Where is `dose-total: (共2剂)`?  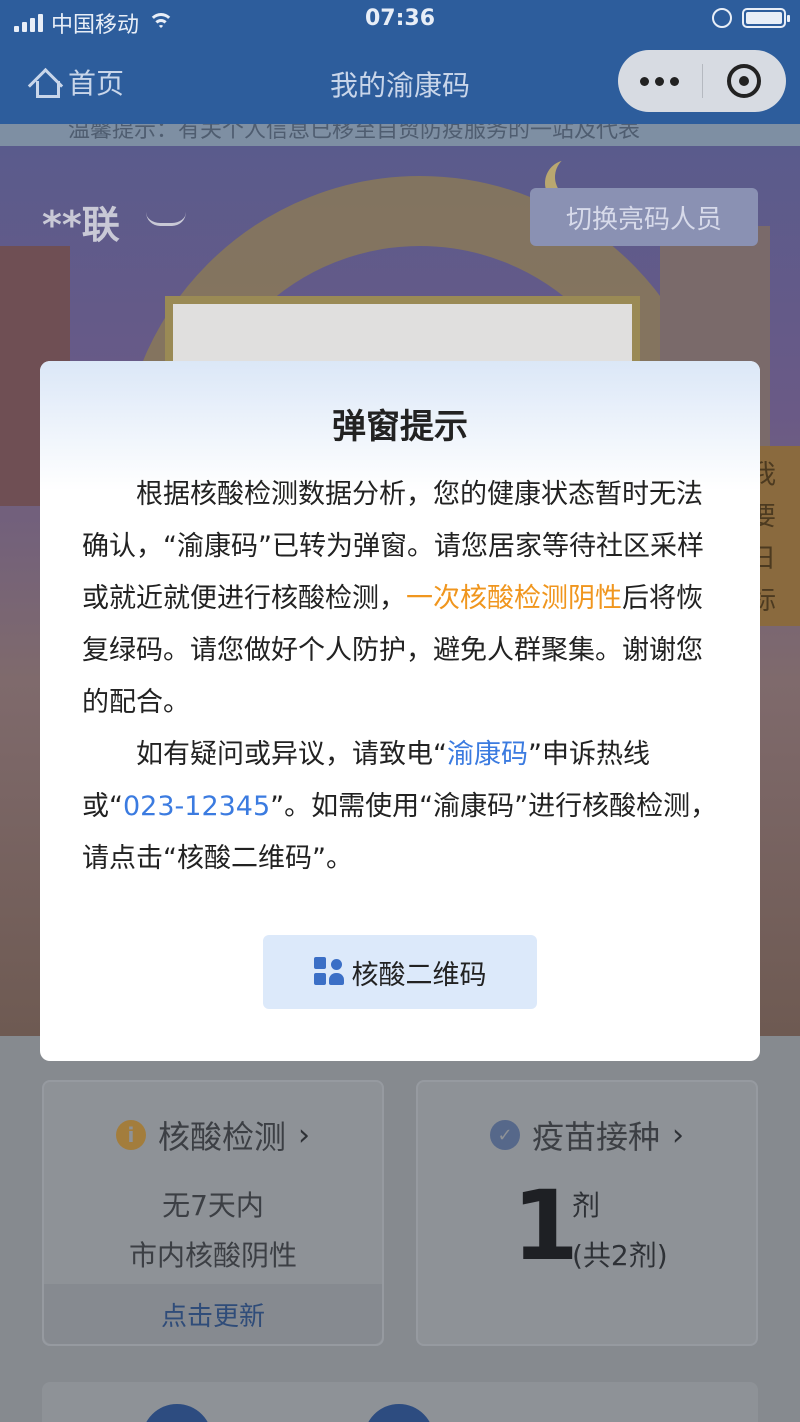
dose-total: (共2剂) is located at coordinates (620, 1255).